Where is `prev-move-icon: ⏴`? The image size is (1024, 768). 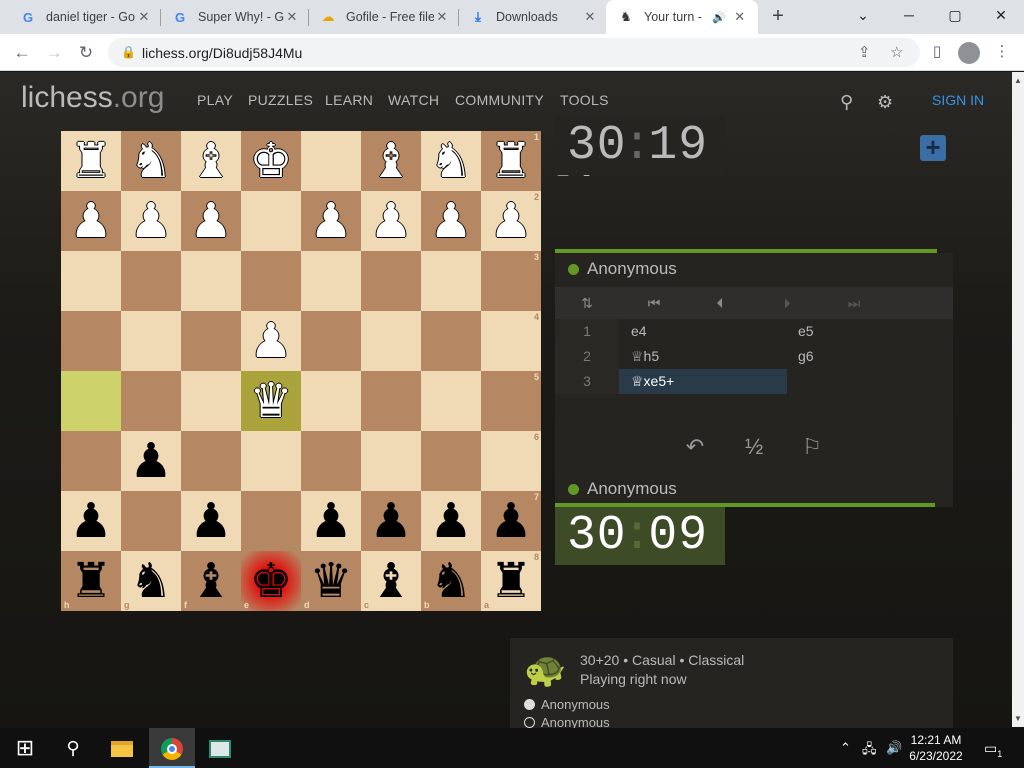 prev-move-icon: ⏴ is located at coordinates (720, 303).